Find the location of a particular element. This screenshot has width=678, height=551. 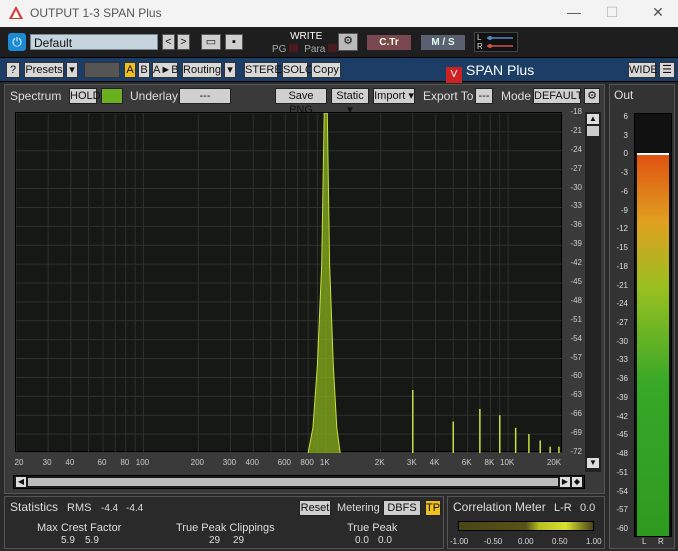

static-dropdown: Static ▾ is located at coordinates (350, 102).